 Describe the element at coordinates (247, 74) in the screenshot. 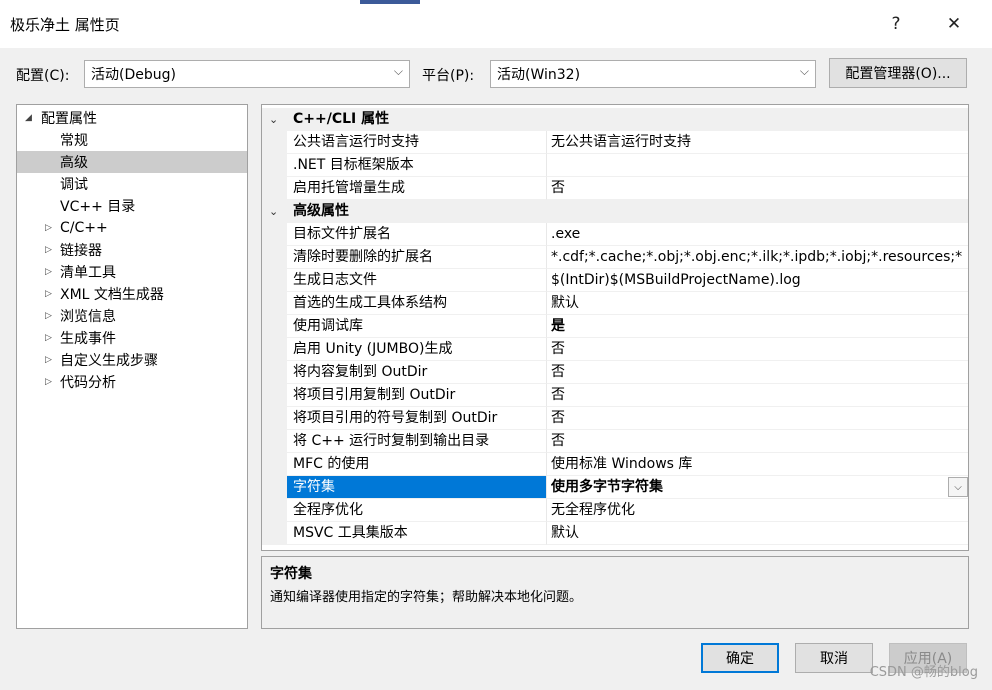

I see `config-select: 活动(Debug) ⌵` at that location.